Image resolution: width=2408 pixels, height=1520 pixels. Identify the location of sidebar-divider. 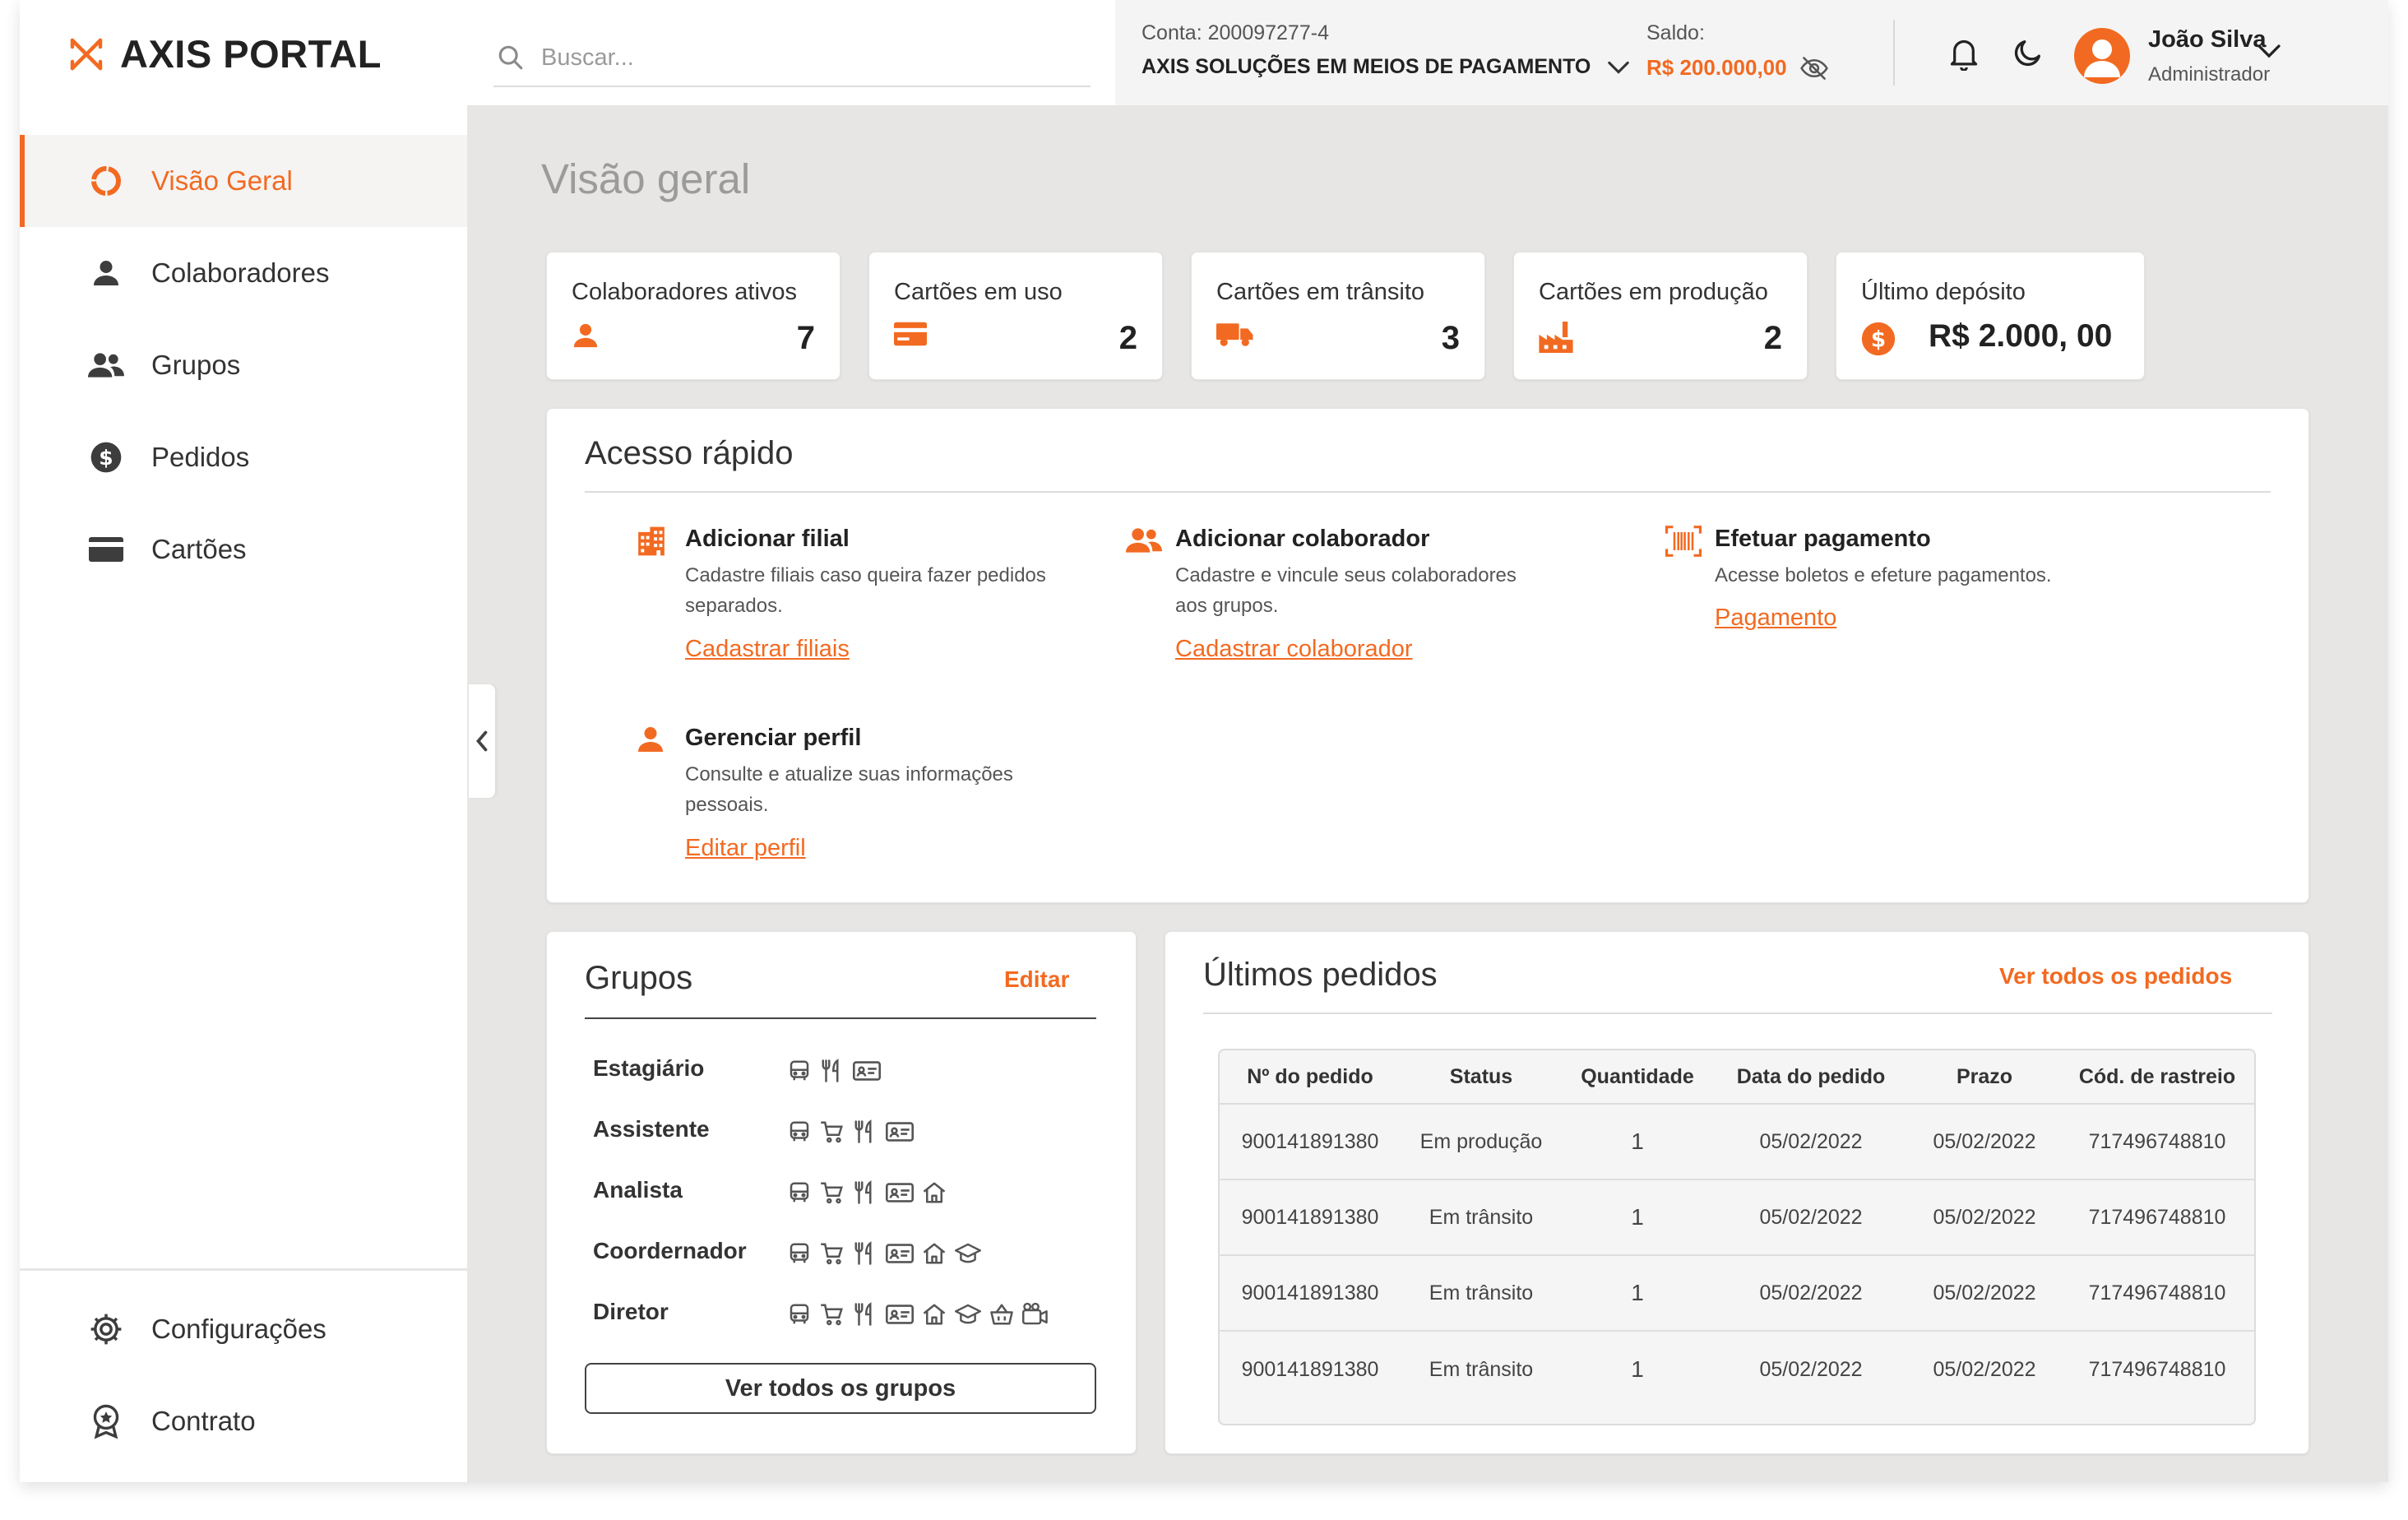
(243, 1269).